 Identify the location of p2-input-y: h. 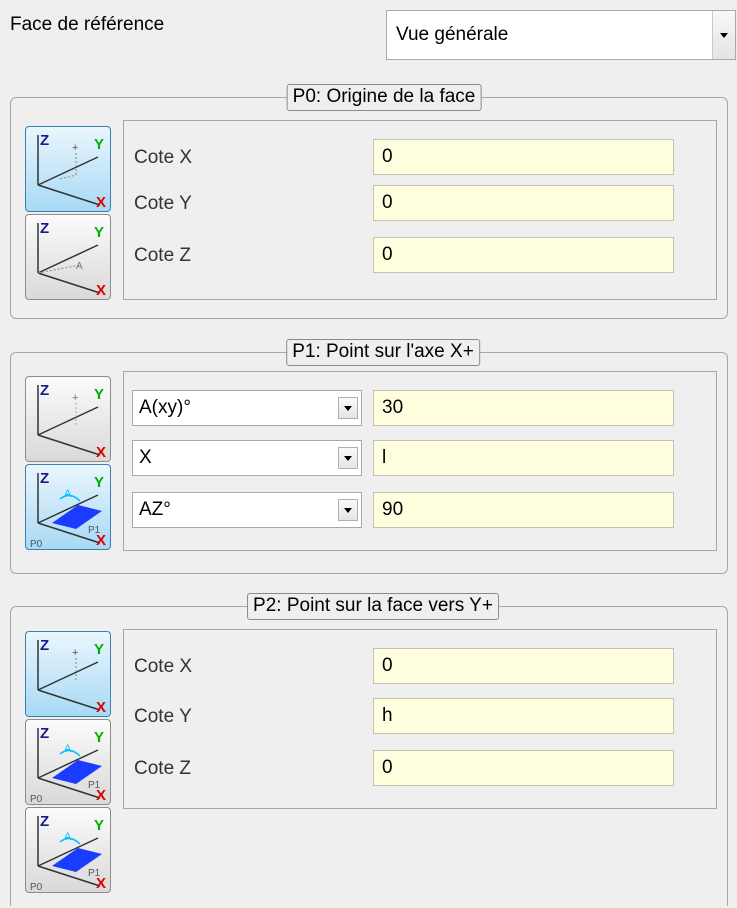
(523, 716).